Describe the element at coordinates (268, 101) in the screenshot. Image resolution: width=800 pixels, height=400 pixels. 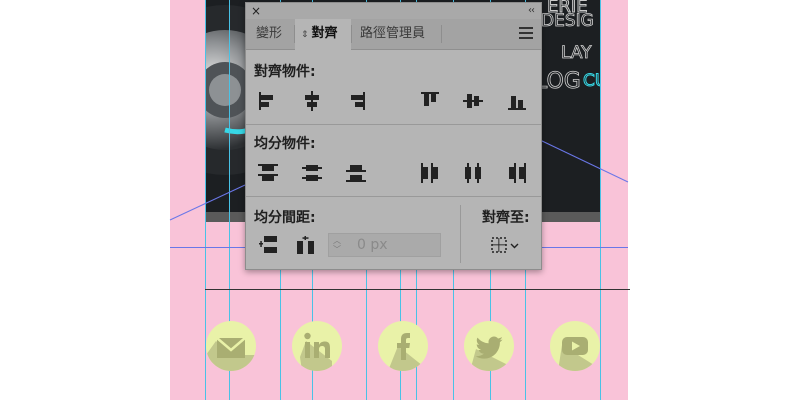
I see `align-left-edges-icon` at that location.